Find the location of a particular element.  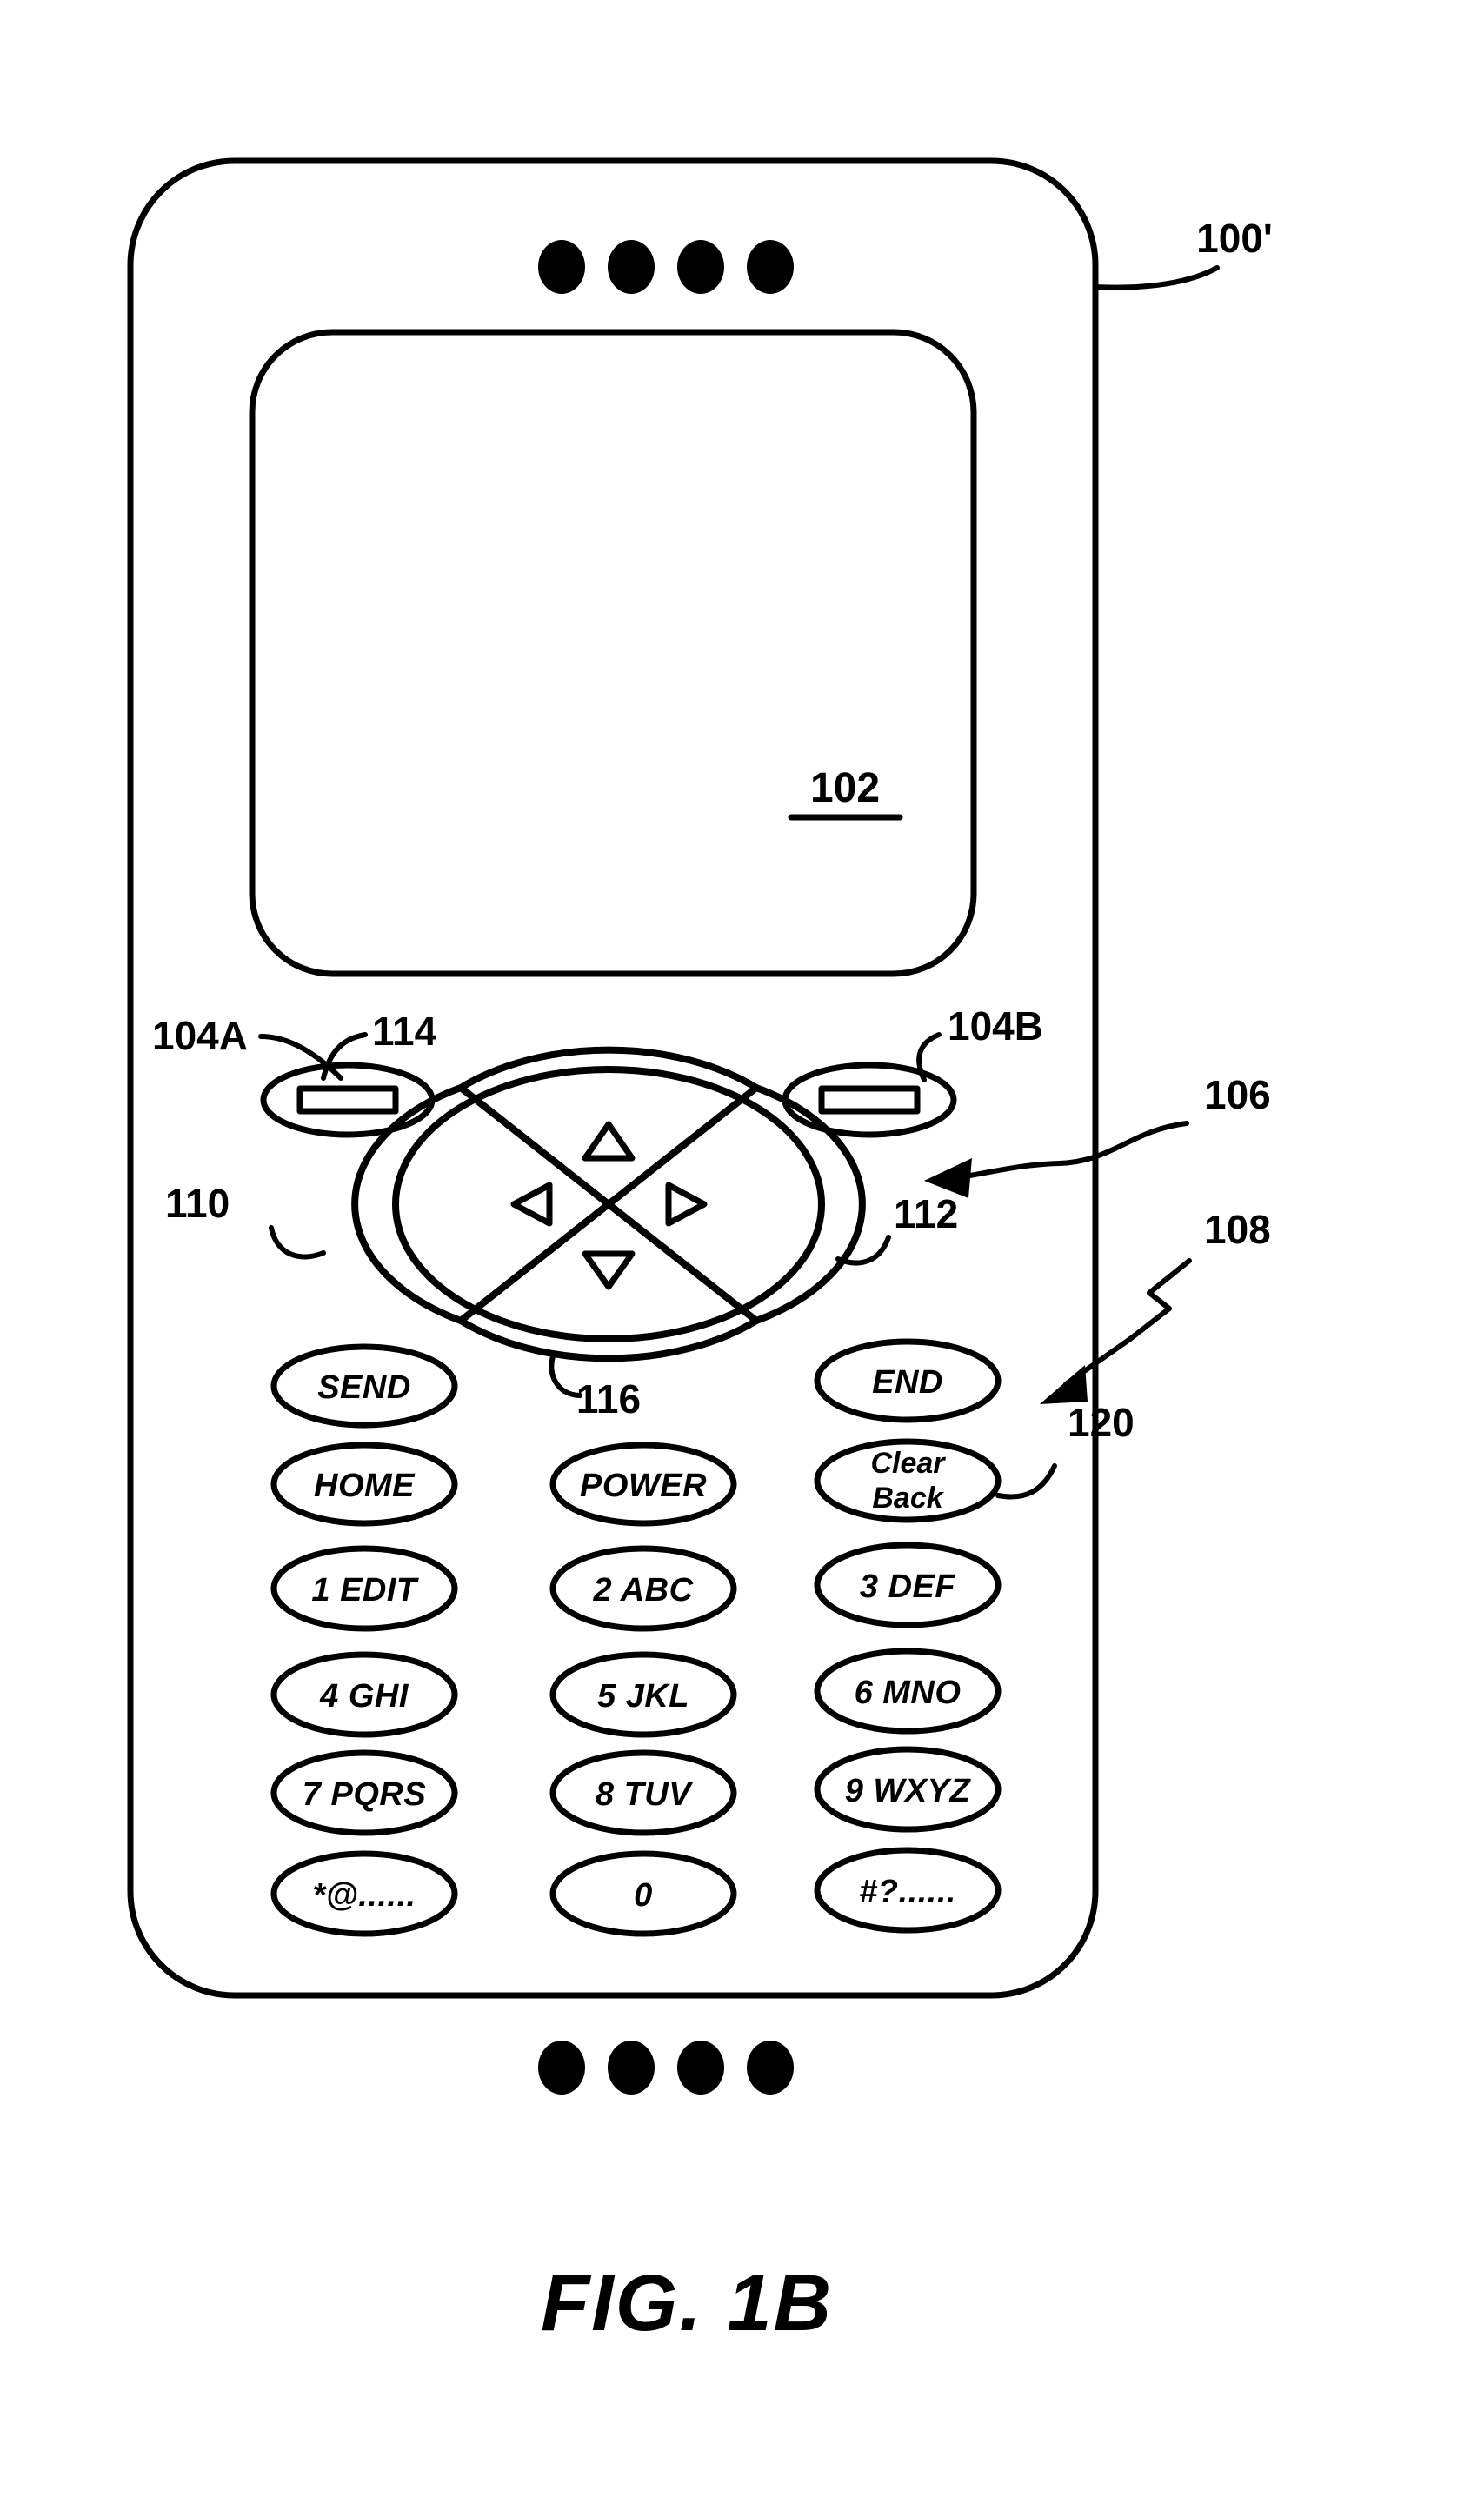

soft-key-right-ref-label: 104B is located at coordinates (995, 1026).